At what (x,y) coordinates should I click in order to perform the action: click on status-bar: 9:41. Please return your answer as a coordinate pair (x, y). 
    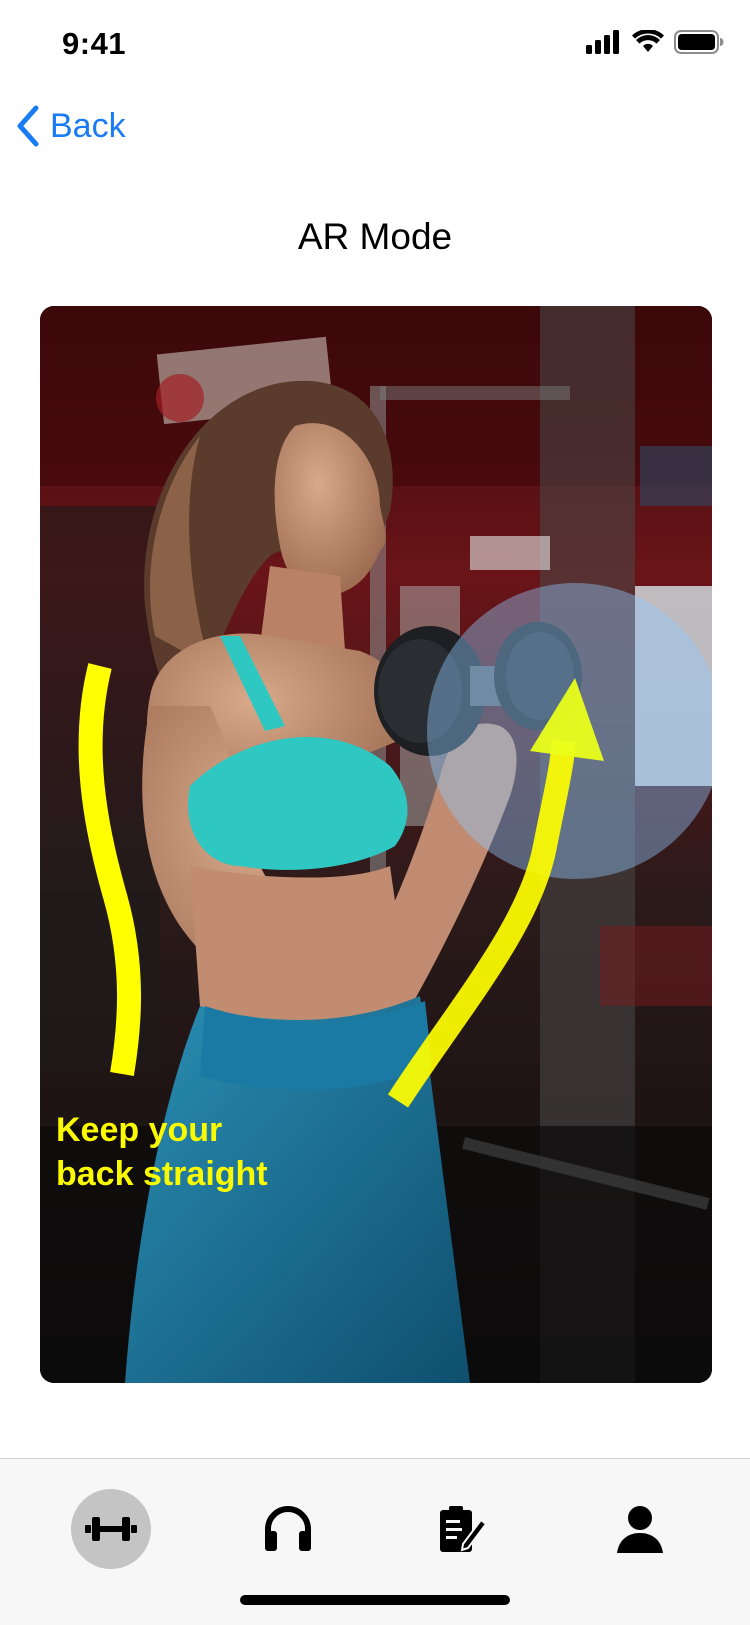
    Looking at the image, I should click on (375, 46).